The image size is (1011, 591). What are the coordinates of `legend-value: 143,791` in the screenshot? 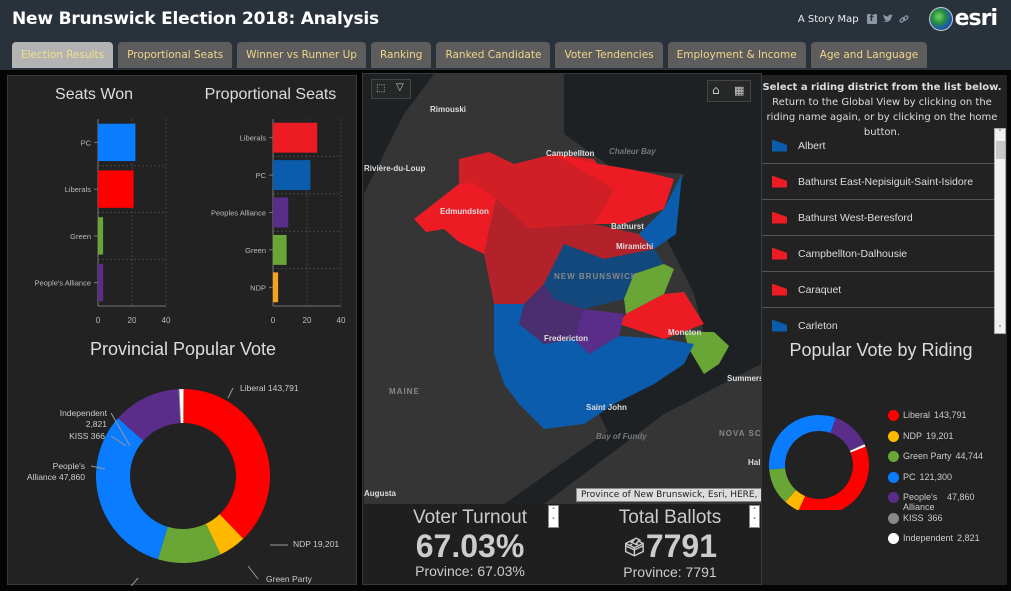 It's located at (950, 415).